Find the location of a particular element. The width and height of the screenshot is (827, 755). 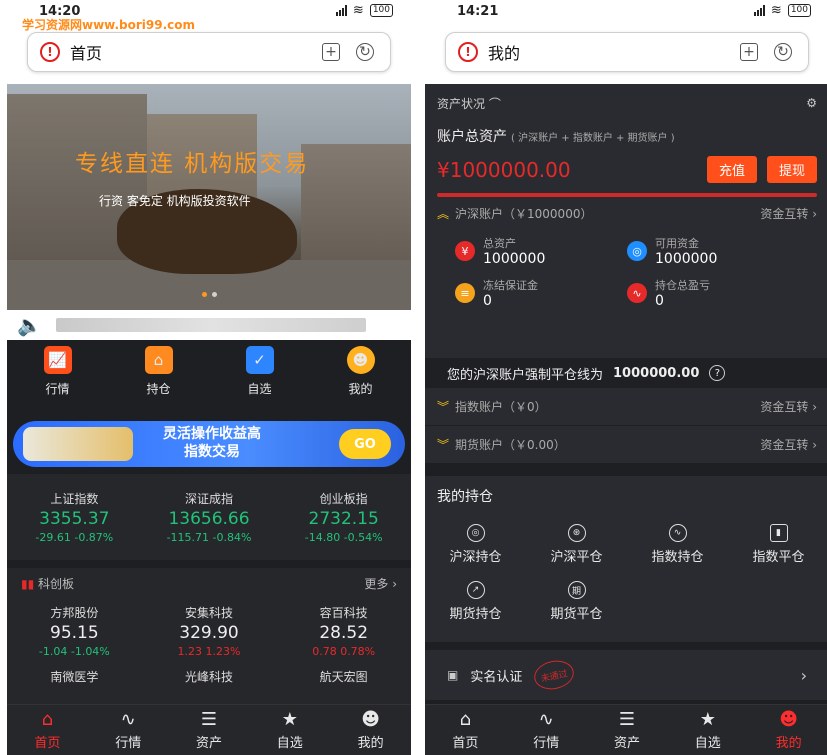

id-card-icon: ▣ is located at coordinates (453, 675).